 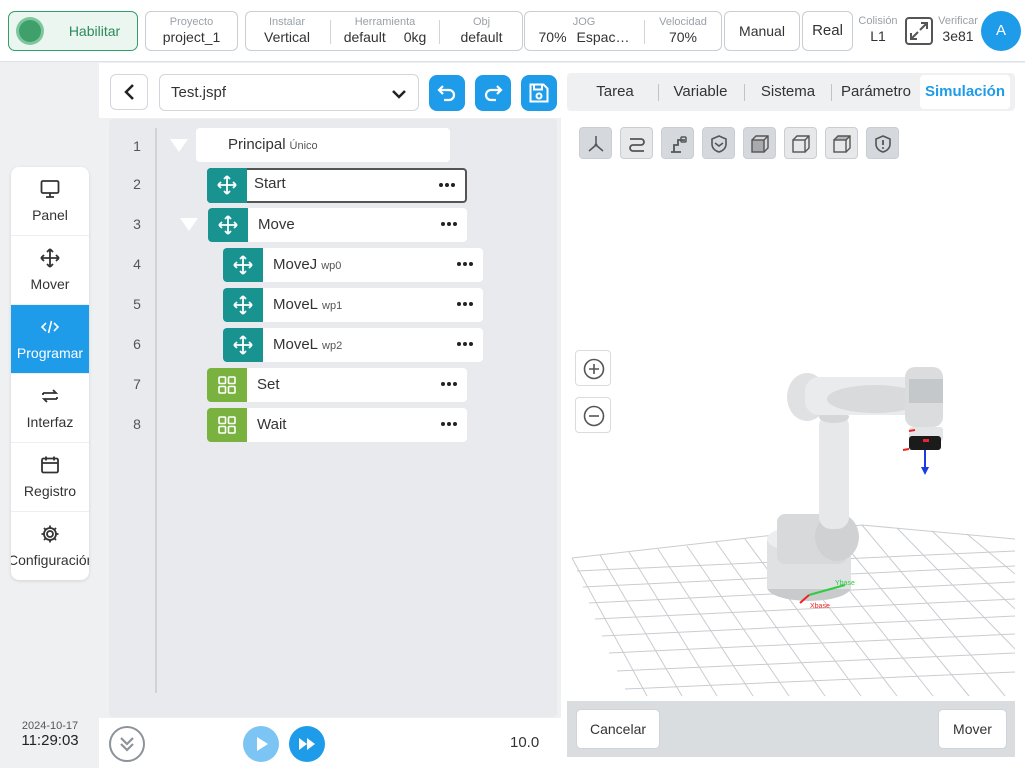 I want to click on obj-label: Obj, so click(x=481, y=22).